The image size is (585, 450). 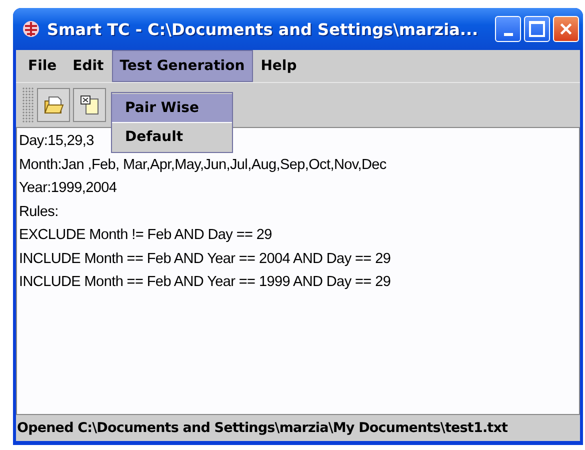 I want to click on minimize-button, so click(x=508, y=29).